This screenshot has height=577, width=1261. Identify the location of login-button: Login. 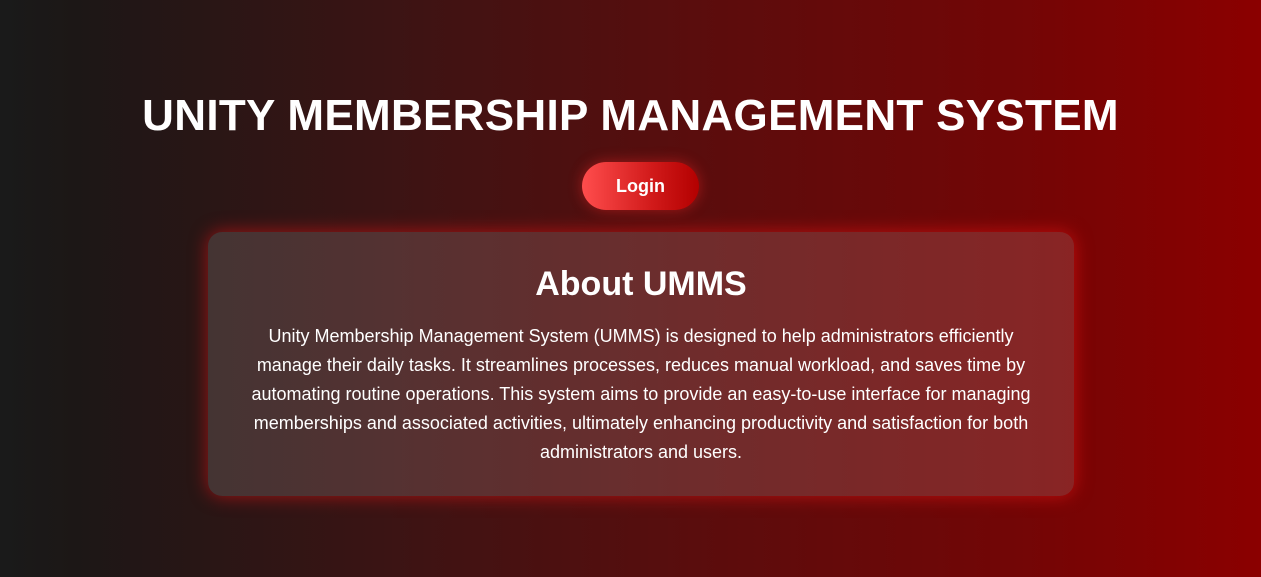
(640, 186).